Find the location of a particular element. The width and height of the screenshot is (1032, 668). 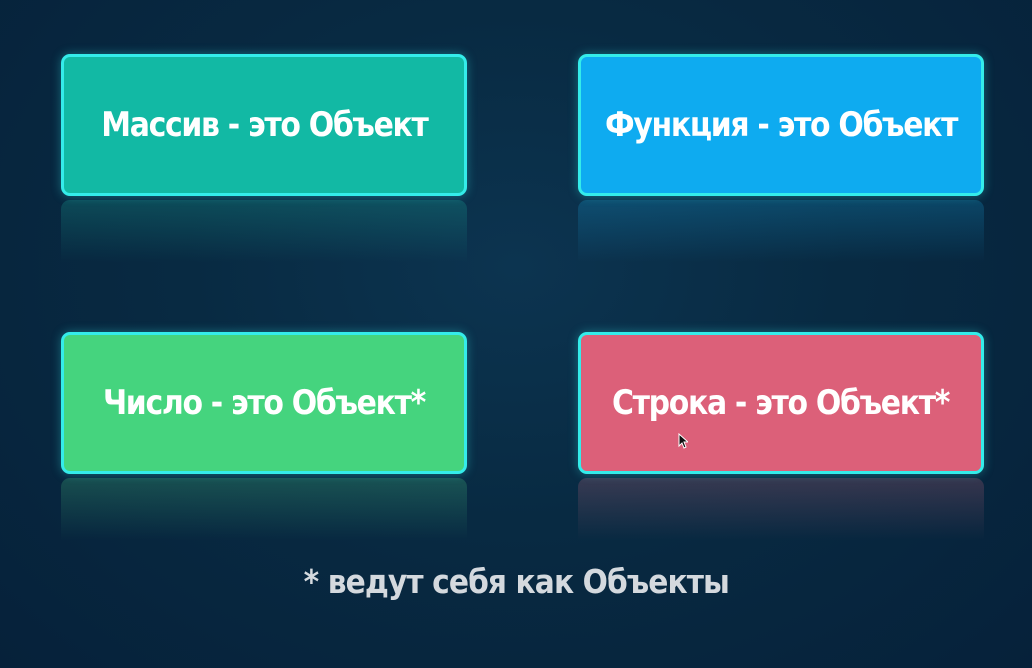

card-array-is-object: Массив - это Объект is located at coordinates (264, 125).